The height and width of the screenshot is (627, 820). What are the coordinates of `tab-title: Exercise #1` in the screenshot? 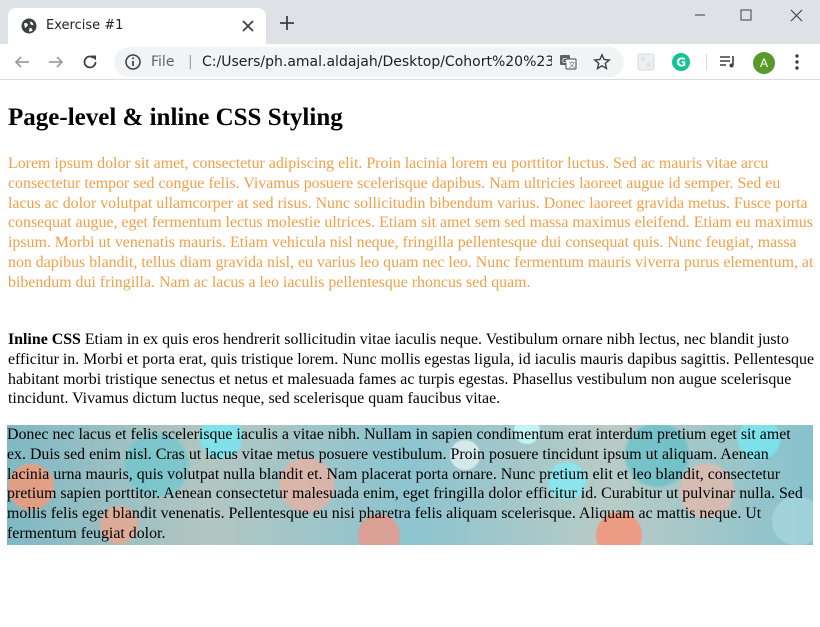 It's located at (85, 25).